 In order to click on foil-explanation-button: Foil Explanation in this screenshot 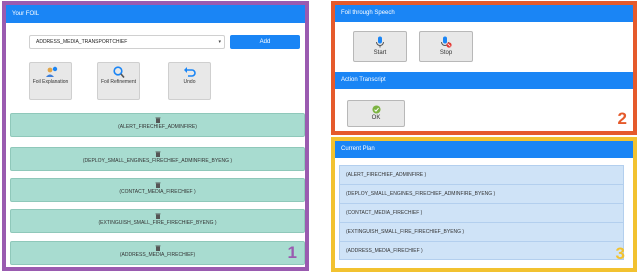, I will do `click(50, 81)`.